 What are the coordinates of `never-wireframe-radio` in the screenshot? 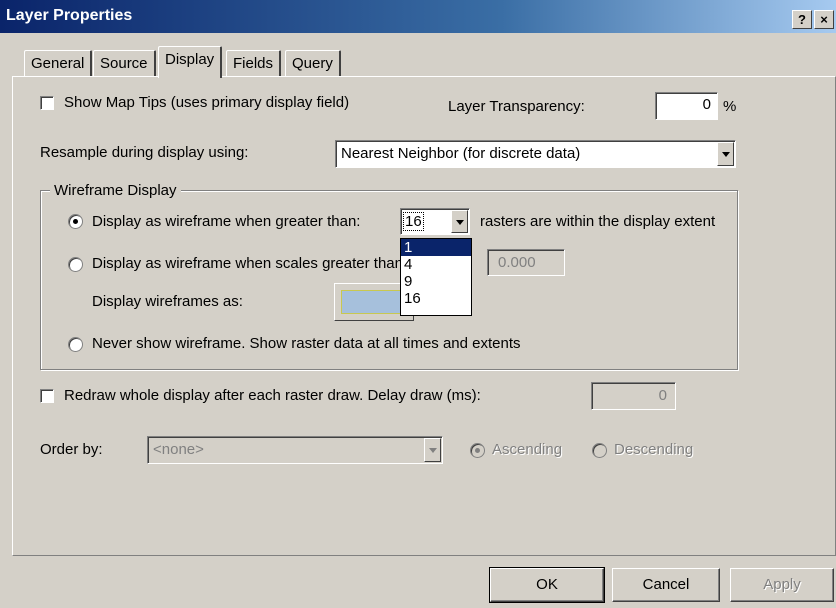 It's located at (75, 344).